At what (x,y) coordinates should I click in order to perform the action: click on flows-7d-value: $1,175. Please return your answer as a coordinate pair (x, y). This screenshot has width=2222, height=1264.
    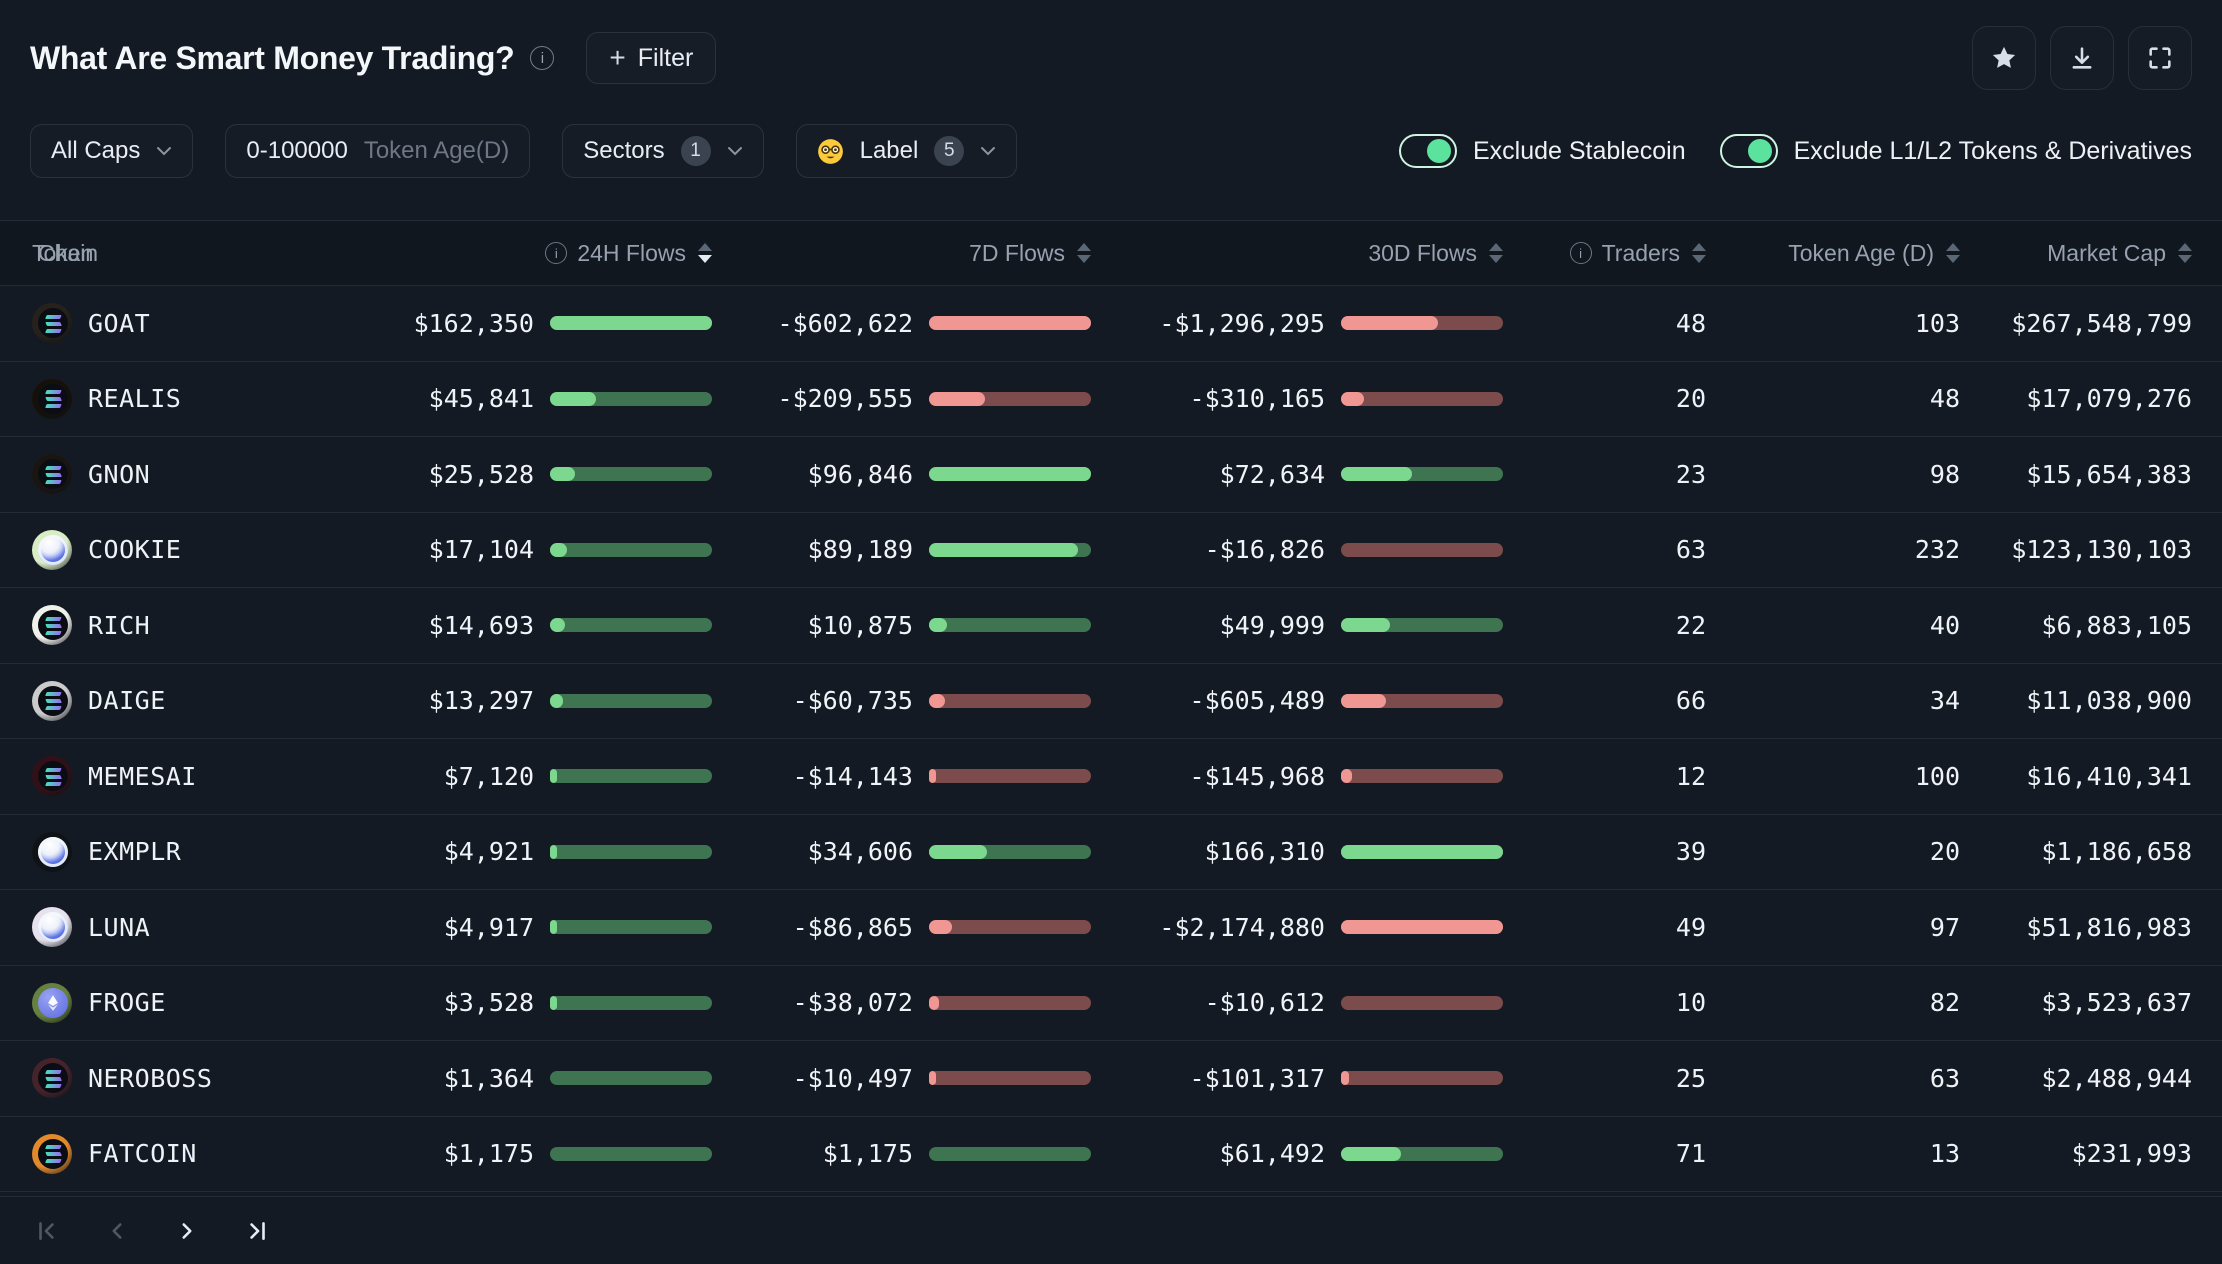
    Looking at the image, I should click on (867, 1154).